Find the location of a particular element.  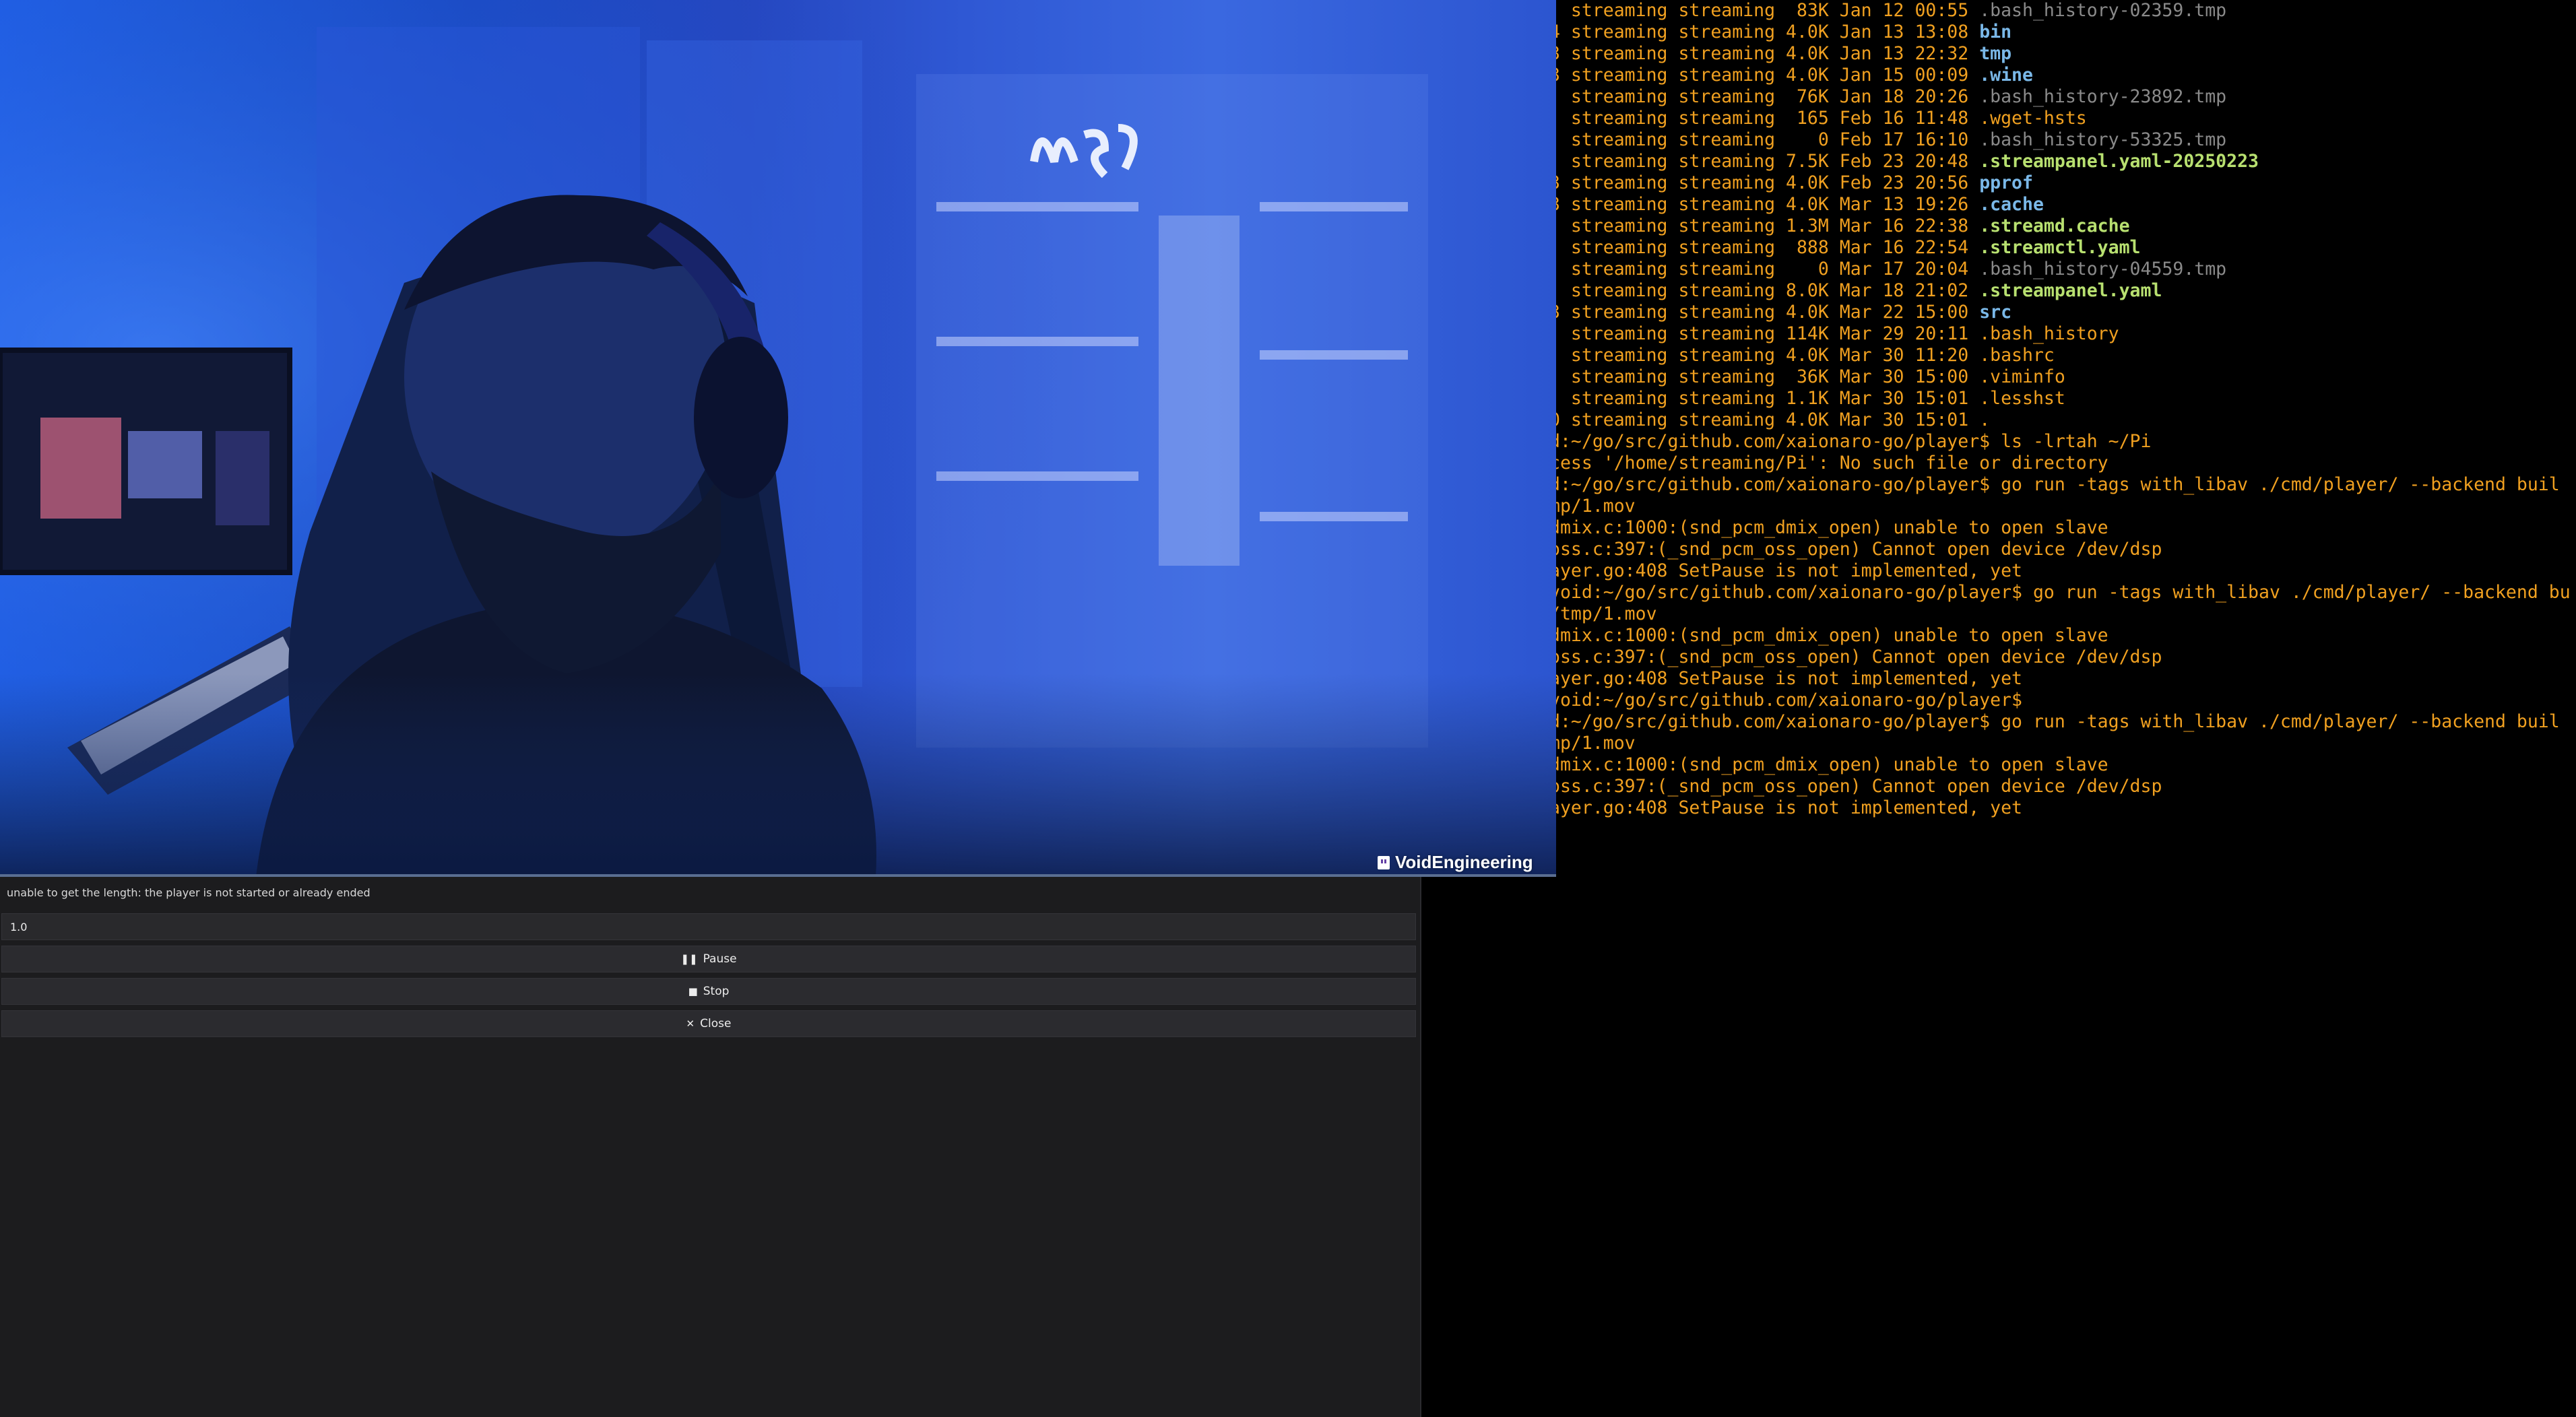

terminal-file-name: .bash_history-23892.tmp is located at coordinates (2103, 97).